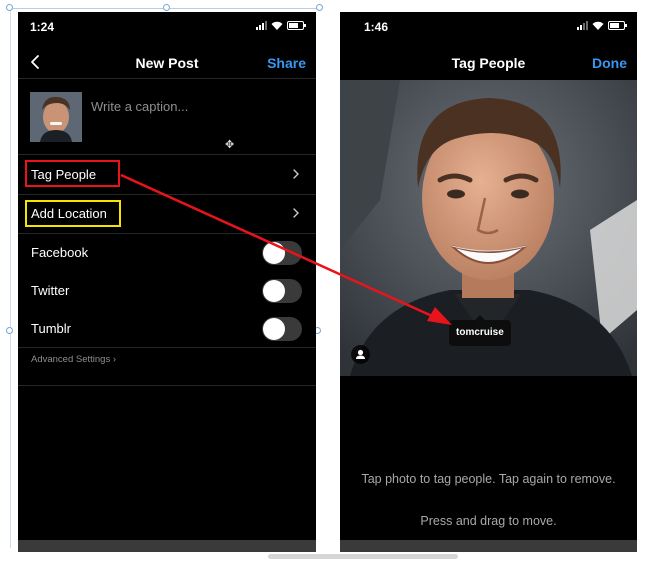 The width and height of the screenshot is (657, 563). What do you see at coordinates (360, 354) in the screenshot?
I see `person-icon` at bounding box center [360, 354].